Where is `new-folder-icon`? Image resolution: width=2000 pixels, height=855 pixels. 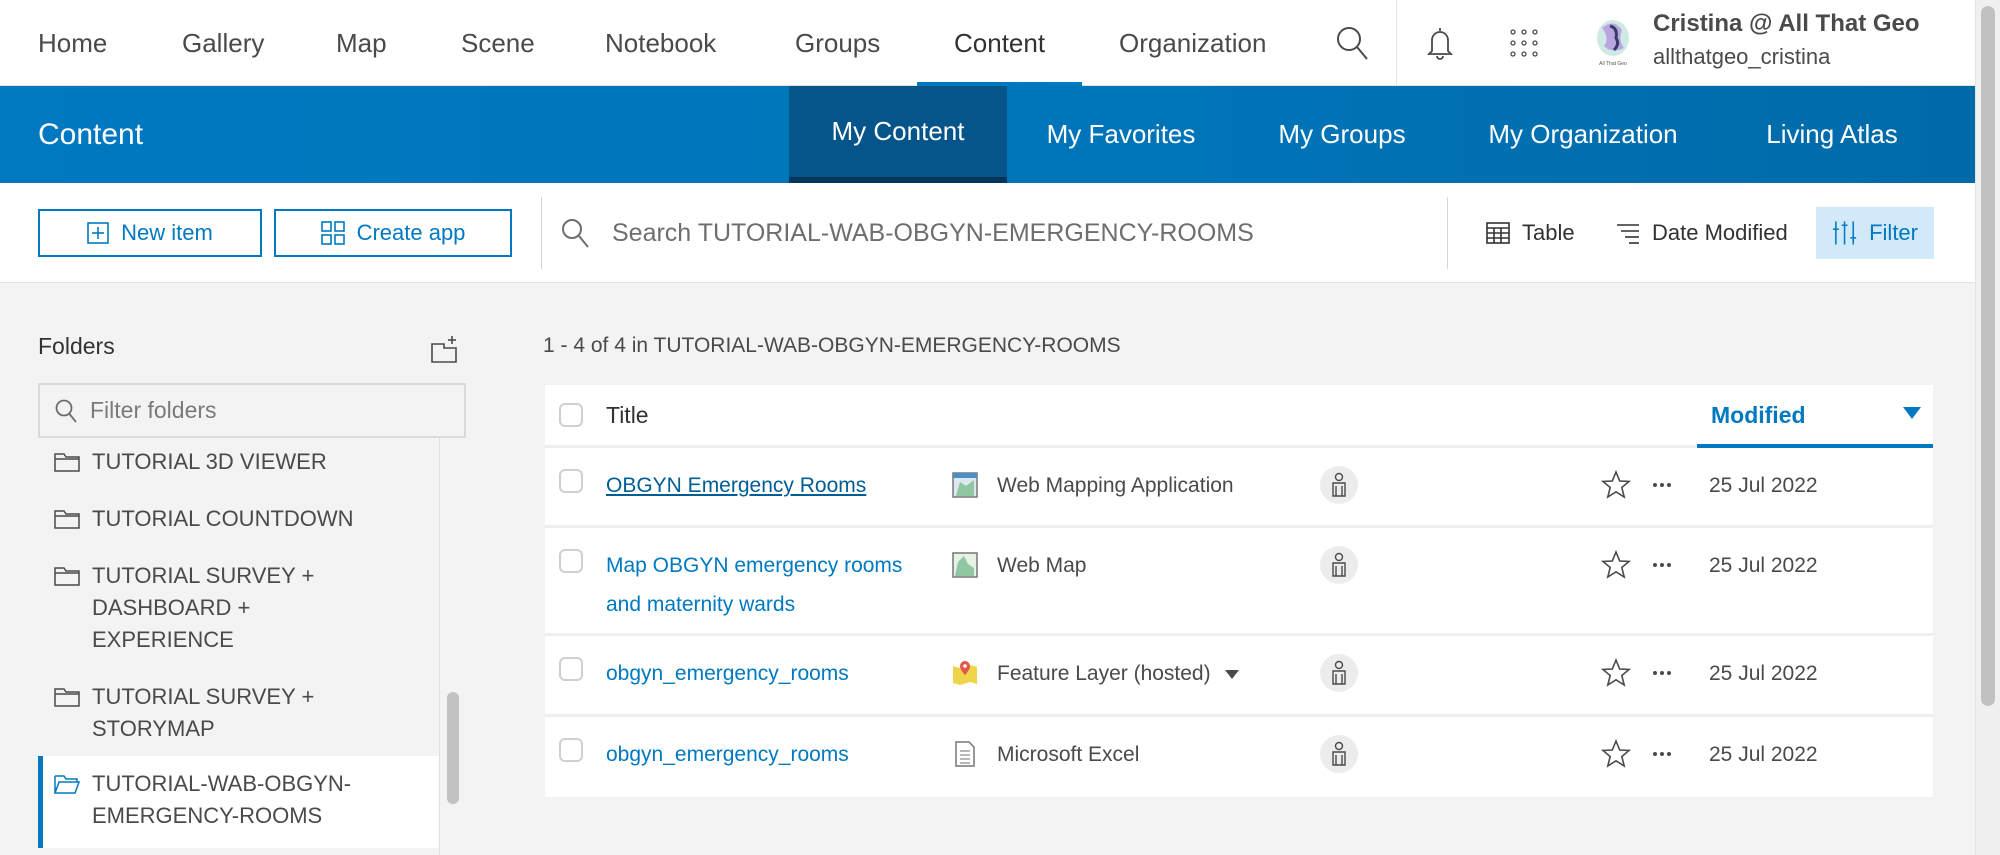 new-folder-icon is located at coordinates (444, 349).